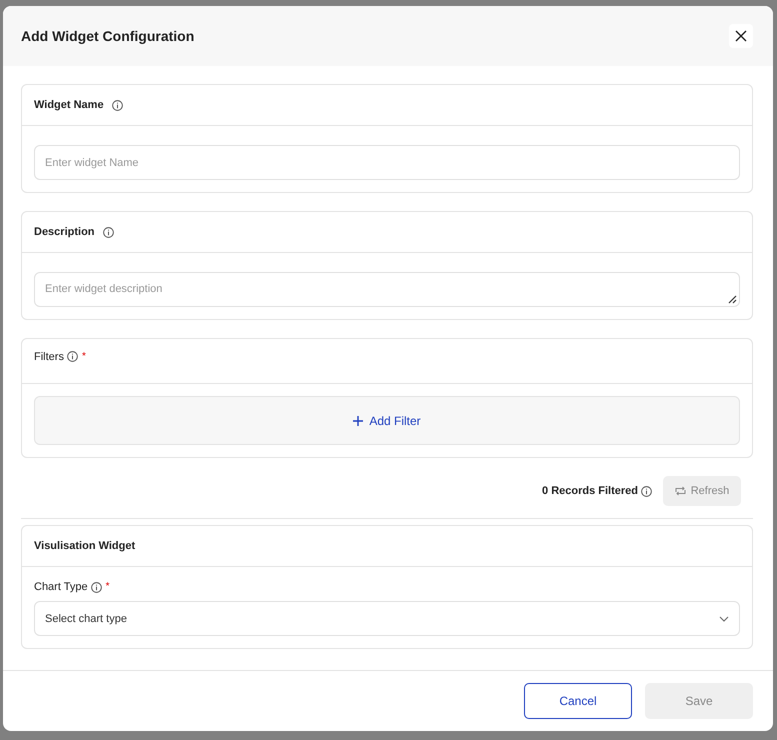 This screenshot has width=777, height=740. Describe the element at coordinates (387, 618) in the screenshot. I see `chart-type-dropdown: Select chart type` at that location.